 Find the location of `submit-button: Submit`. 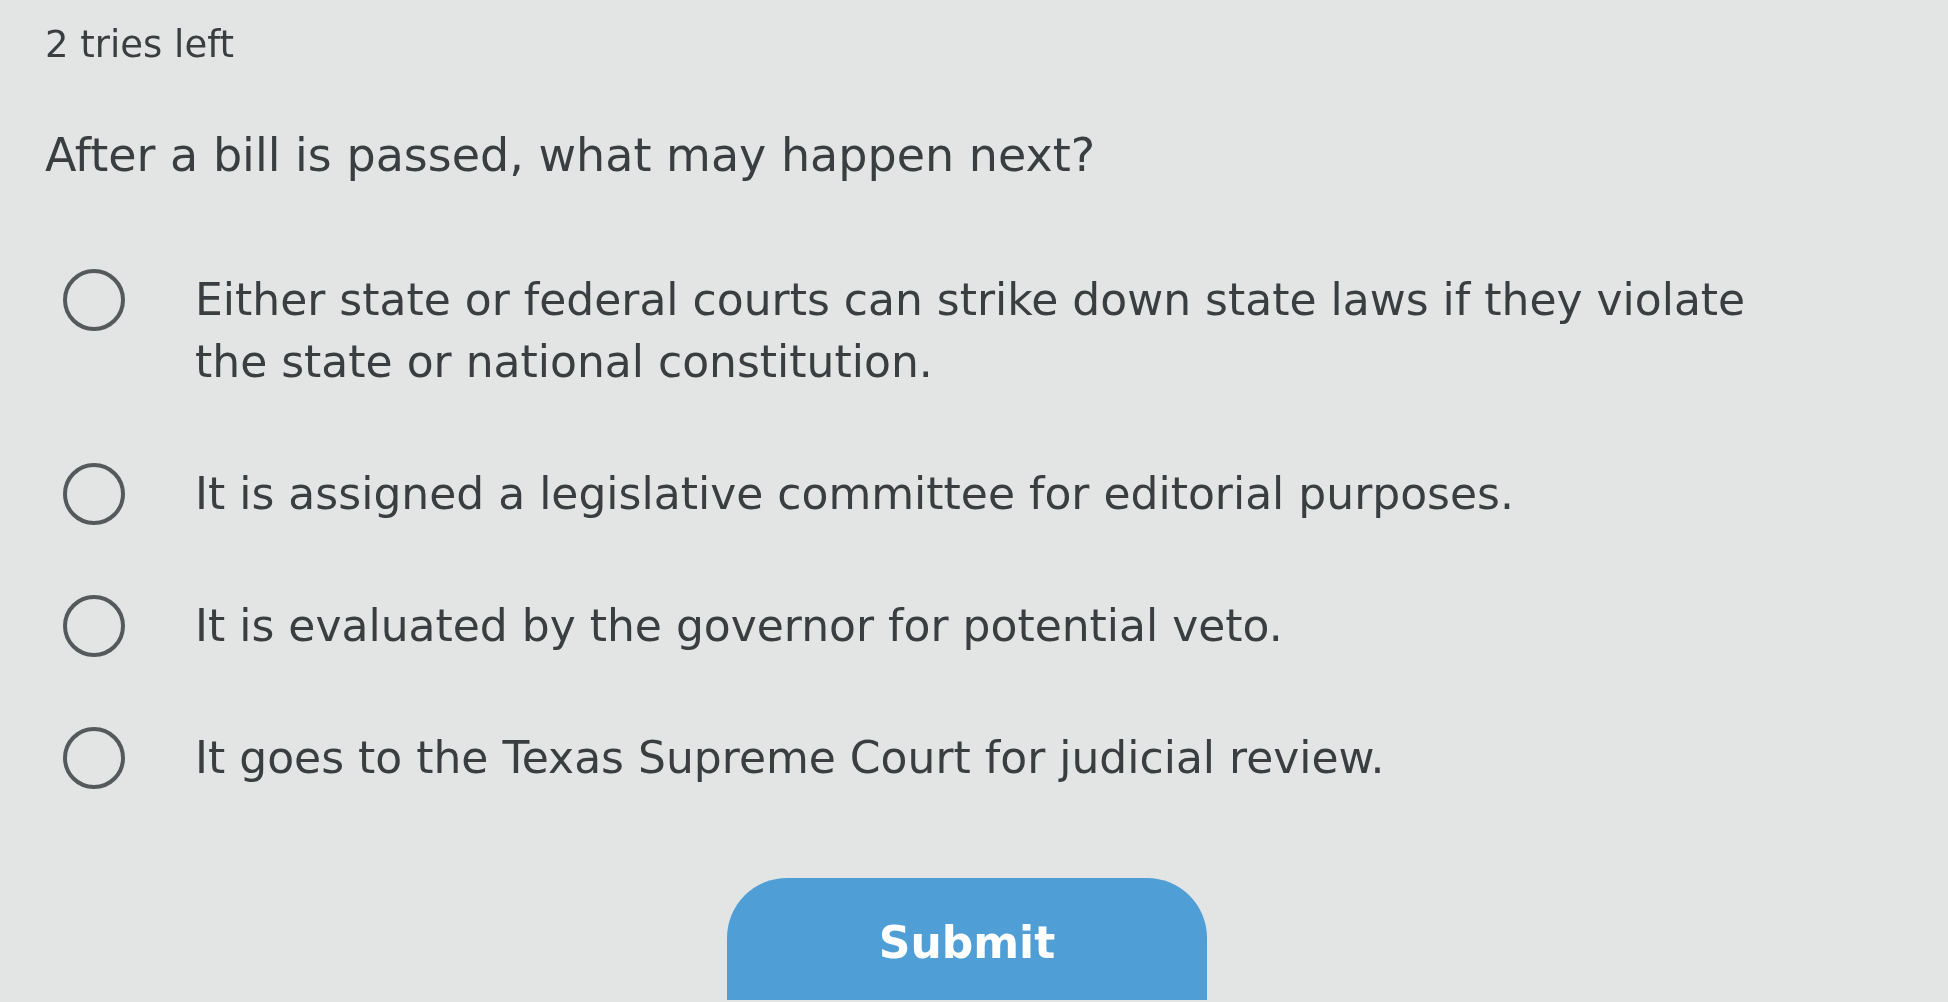

submit-button: Submit is located at coordinates (967, 939).